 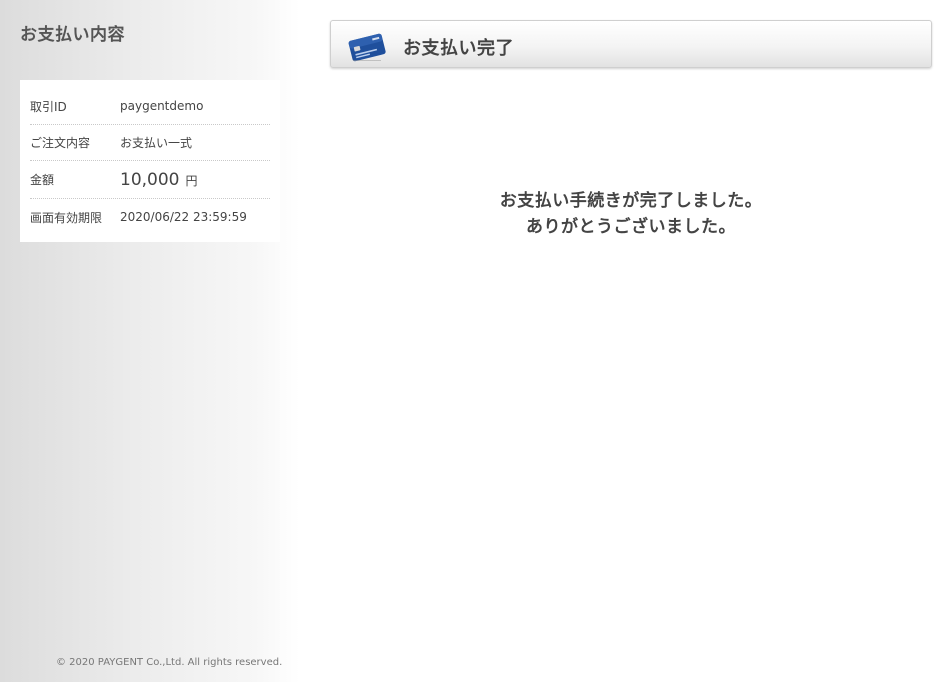 I want to click on amount-value-wrap: 10,000 円, so click(x=195, y=180).